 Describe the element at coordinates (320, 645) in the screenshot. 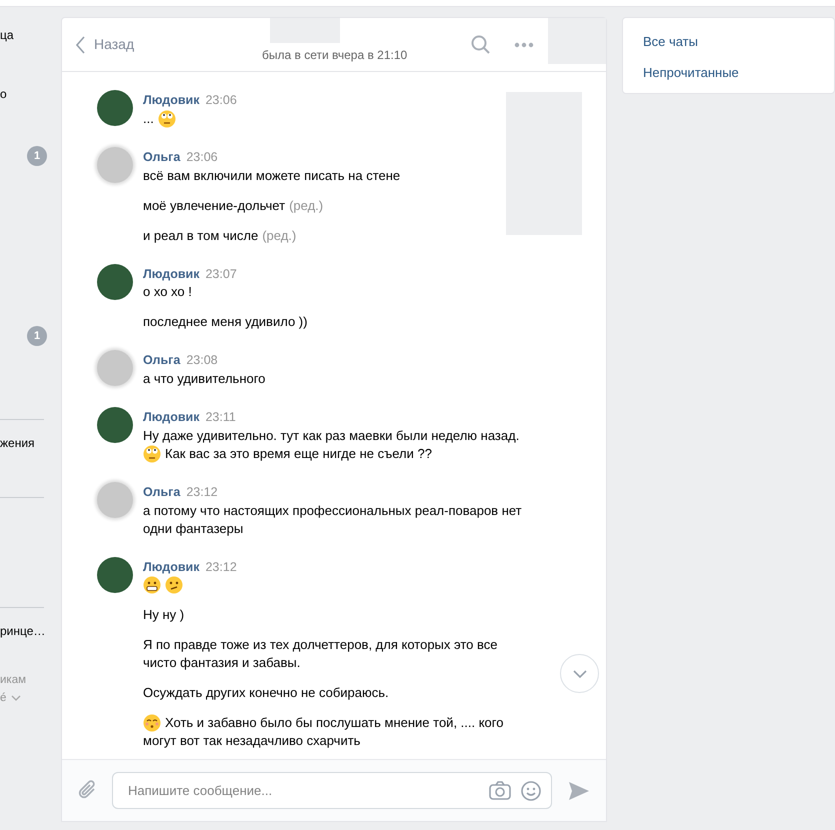

I see `message-text: Я по правде тоже из тех долчеттеров, для которых это все` at that location.